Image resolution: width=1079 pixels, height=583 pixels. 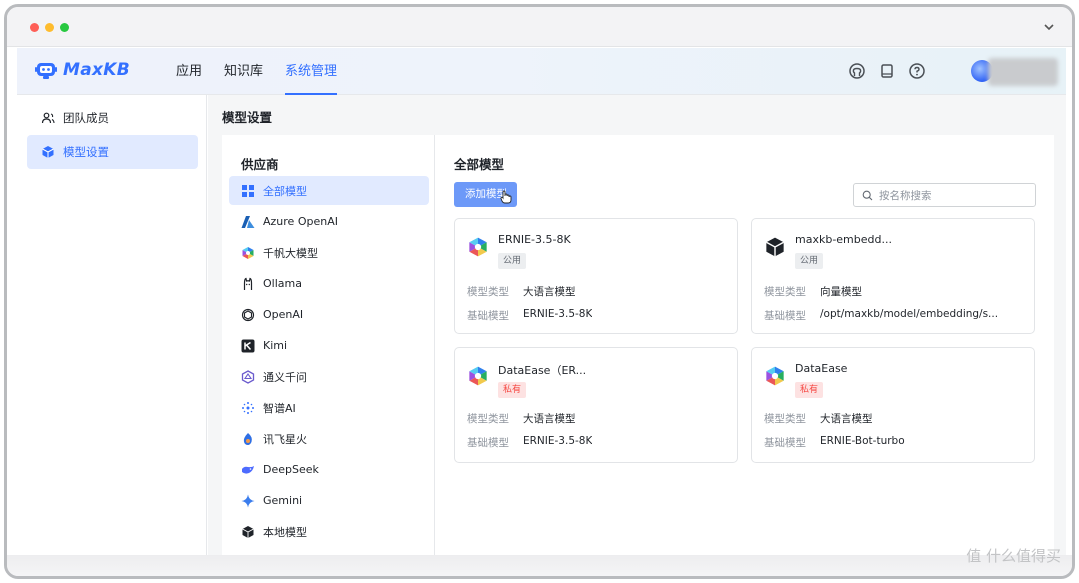 I want to click on model-type-row: 模型类型 向量模型, so click(x=813, y=291).